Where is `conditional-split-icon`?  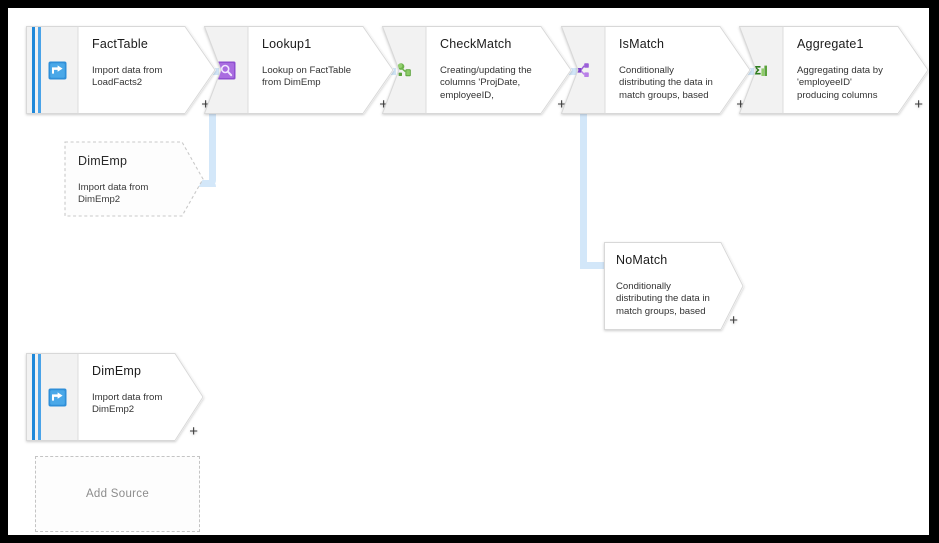 conditional-split-icon is located at coordinates (583, 70).